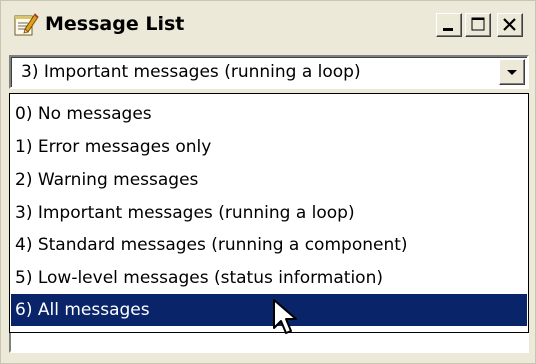 This screenshot has width=536, height=364. Describe the element at coordinates (191, 72) in the screenshot. I see `combobox-selected-value: 3) Important messages (running a loop)` at that location.